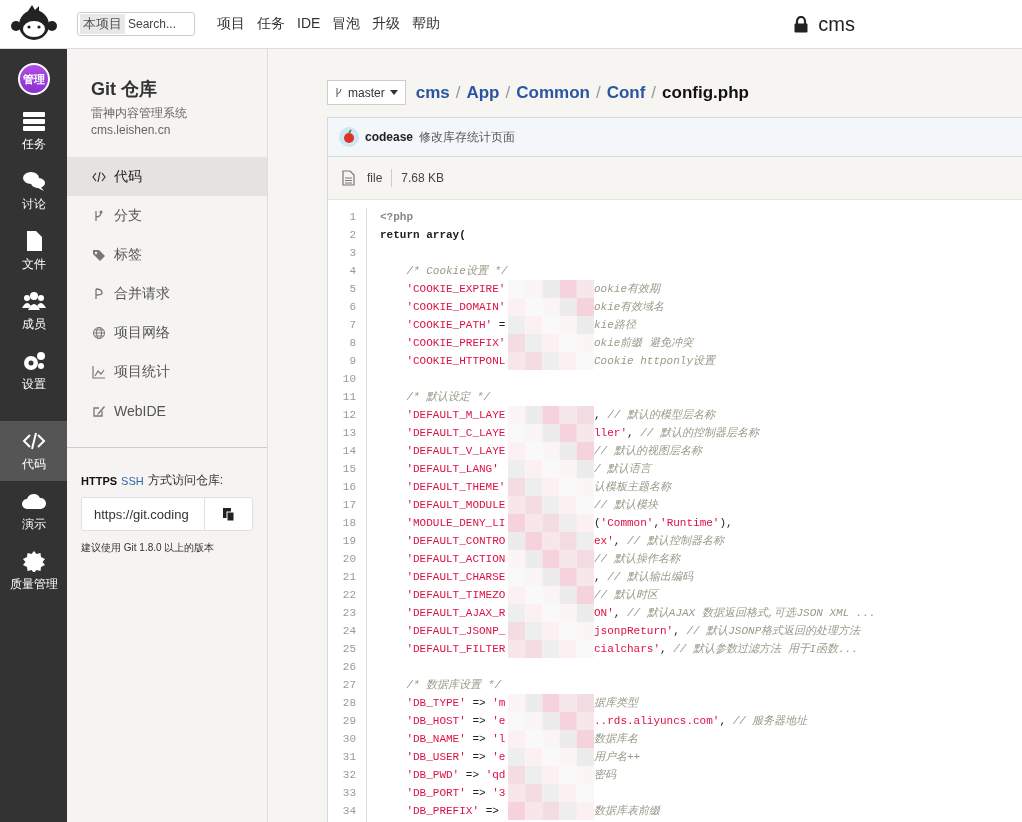  Describe the element at coordinates (626, 92) in the screenshot. I see `breadcrumb-link: Conf` at that location.